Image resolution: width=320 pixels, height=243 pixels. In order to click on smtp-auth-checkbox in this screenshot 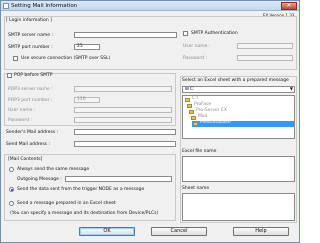, I will do `click(185, 33)`.